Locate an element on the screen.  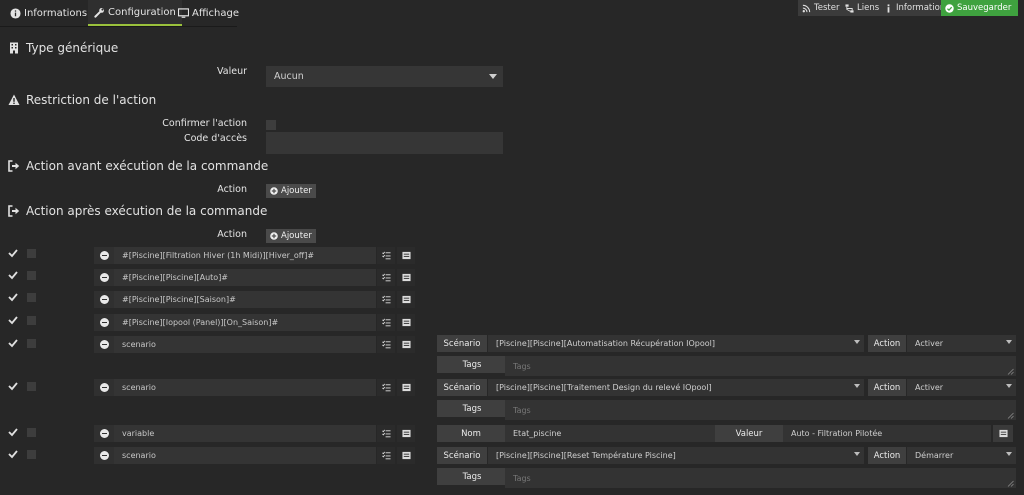
tags-label: Tags is located at coordinates (472, 364).